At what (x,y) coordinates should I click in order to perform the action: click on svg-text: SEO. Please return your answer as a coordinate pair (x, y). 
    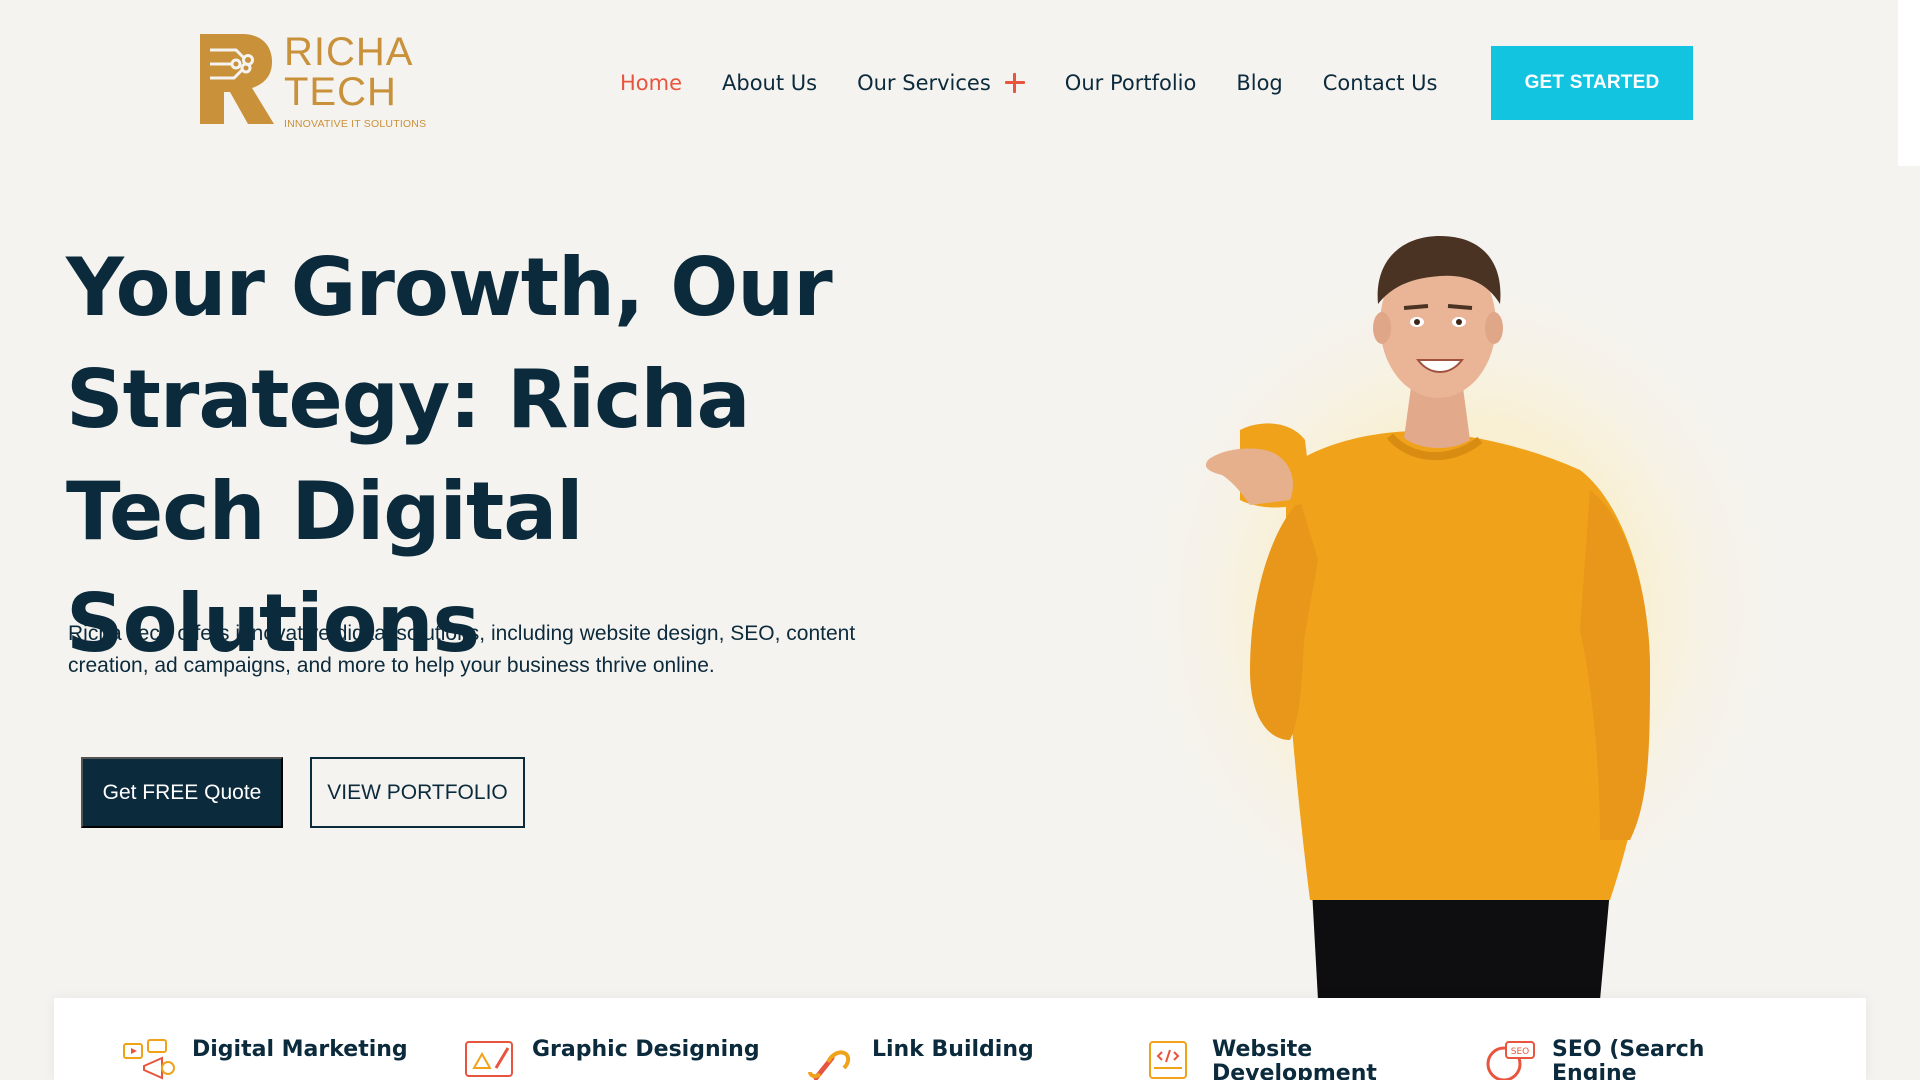
    Looking at the image, I should click on (1520, 1052).